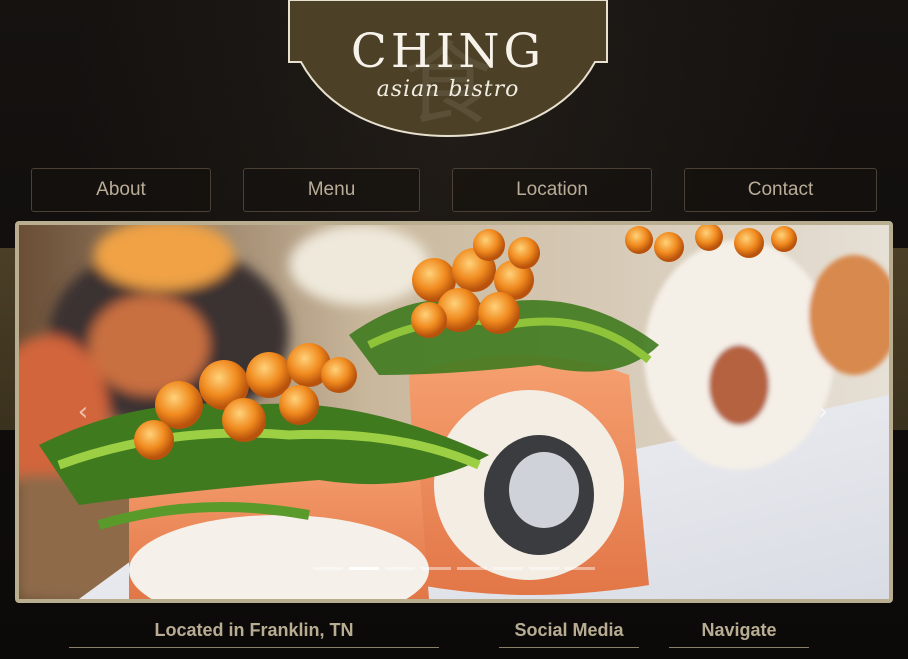  What do you see at coordinates (569, 634) in the screenshot?
I see `social-media-heading: Social Media` at bounding box center [569, 634].